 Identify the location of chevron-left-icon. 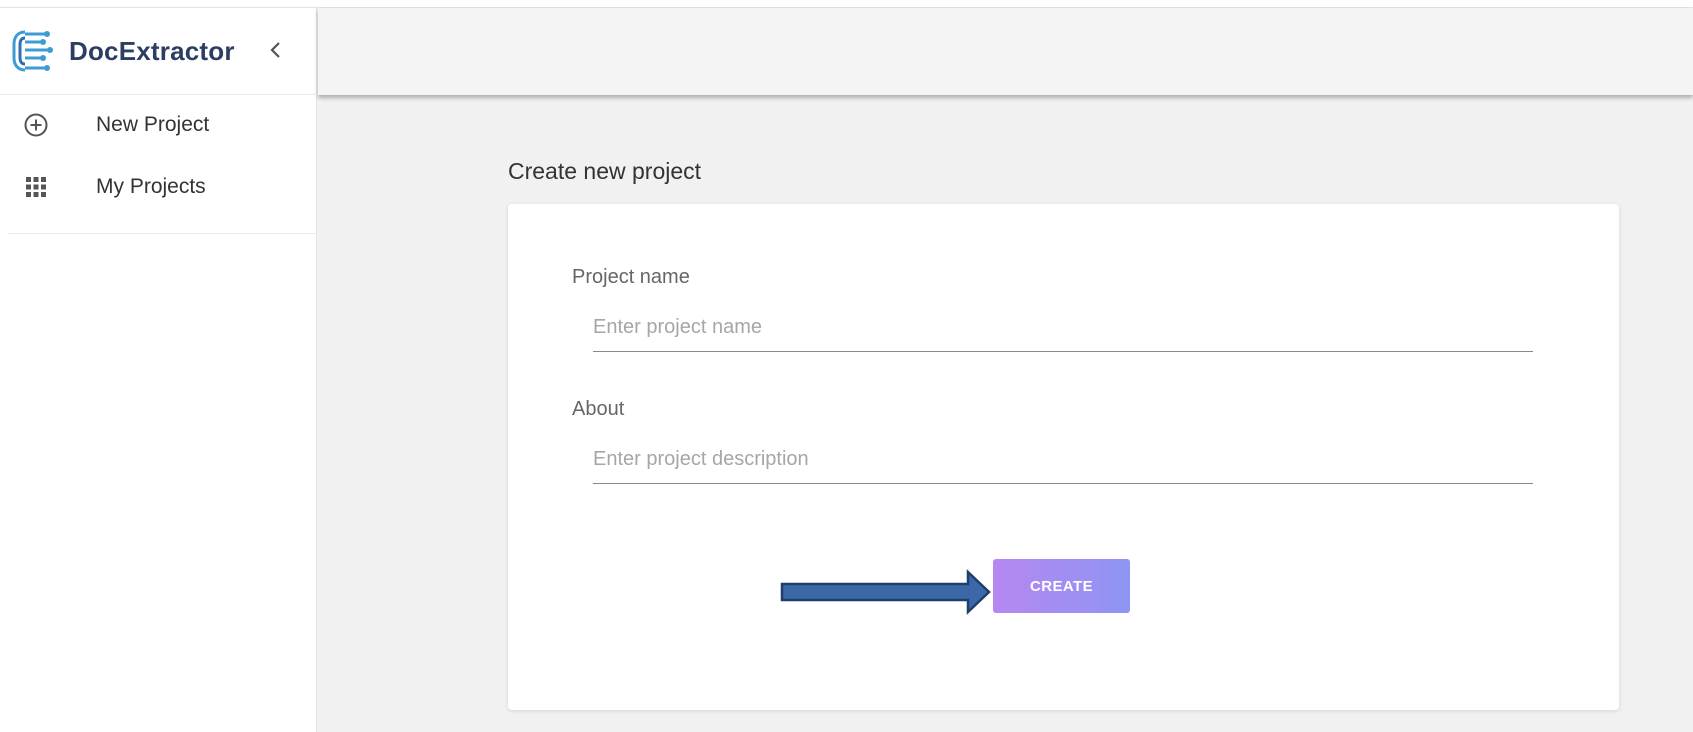
(275, 50).